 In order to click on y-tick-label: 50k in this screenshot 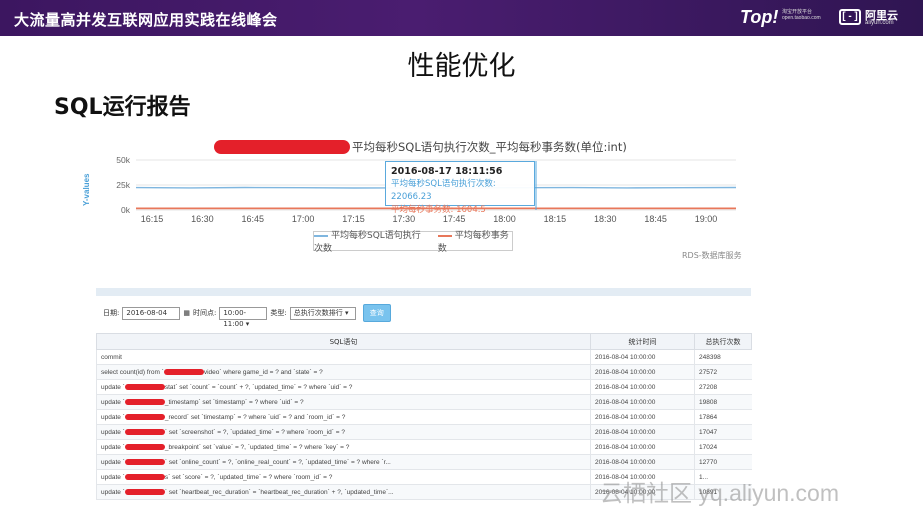, I will do `click(123, 160)`.